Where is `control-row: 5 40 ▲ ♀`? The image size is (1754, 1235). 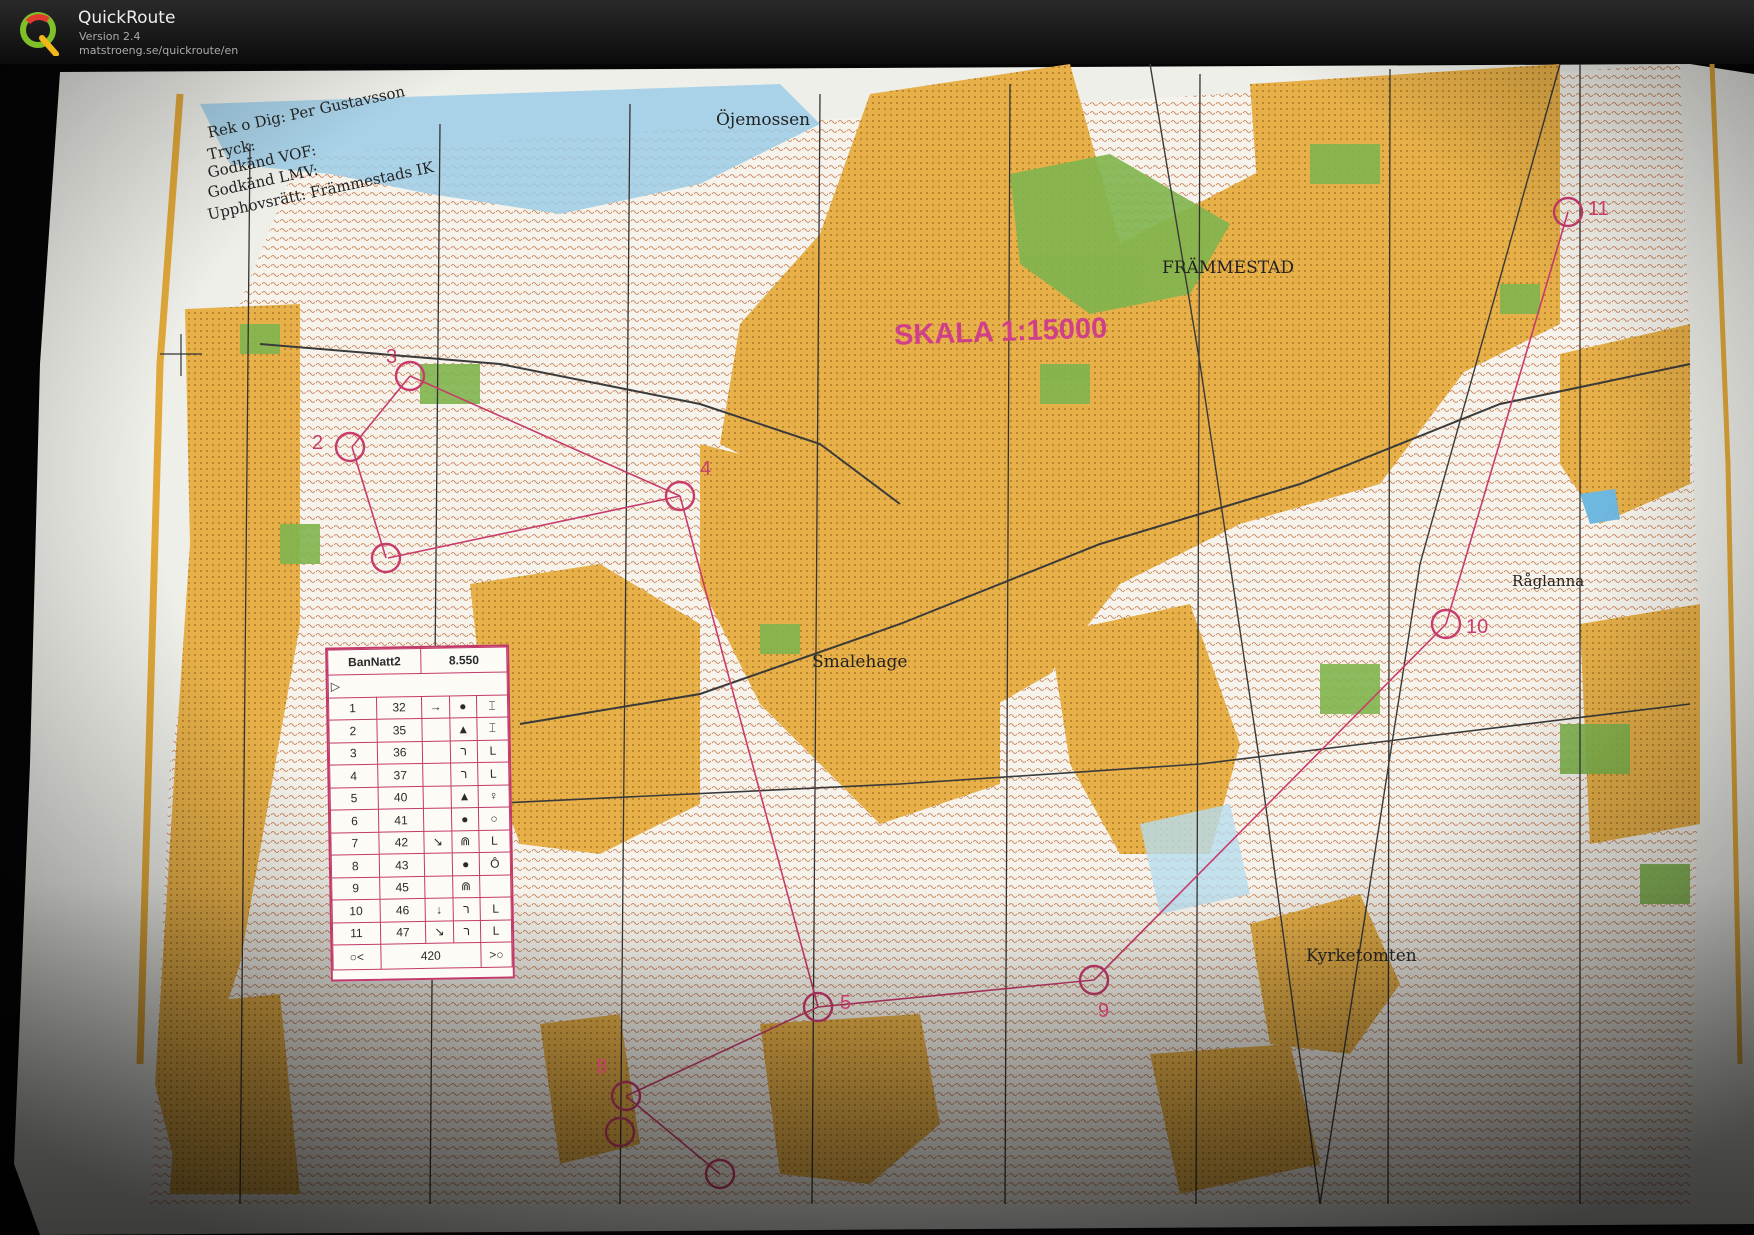 control-row: 5 40 ▲ ♀ is located at coordinates (420, 797).